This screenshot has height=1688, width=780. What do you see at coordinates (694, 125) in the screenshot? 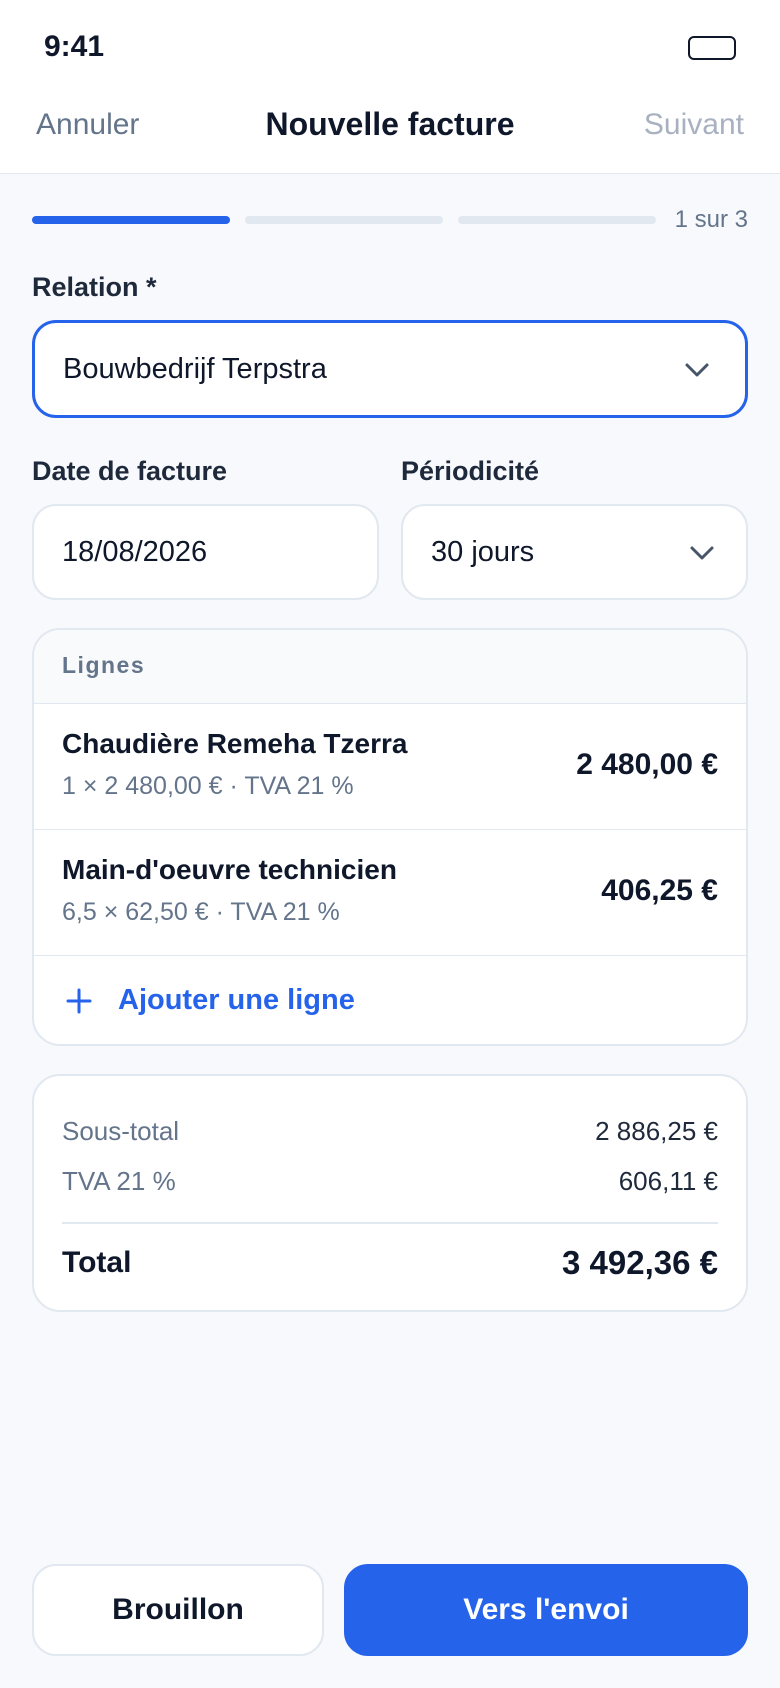
I see `next-button: Suivant` at bounding box center [694, 125].